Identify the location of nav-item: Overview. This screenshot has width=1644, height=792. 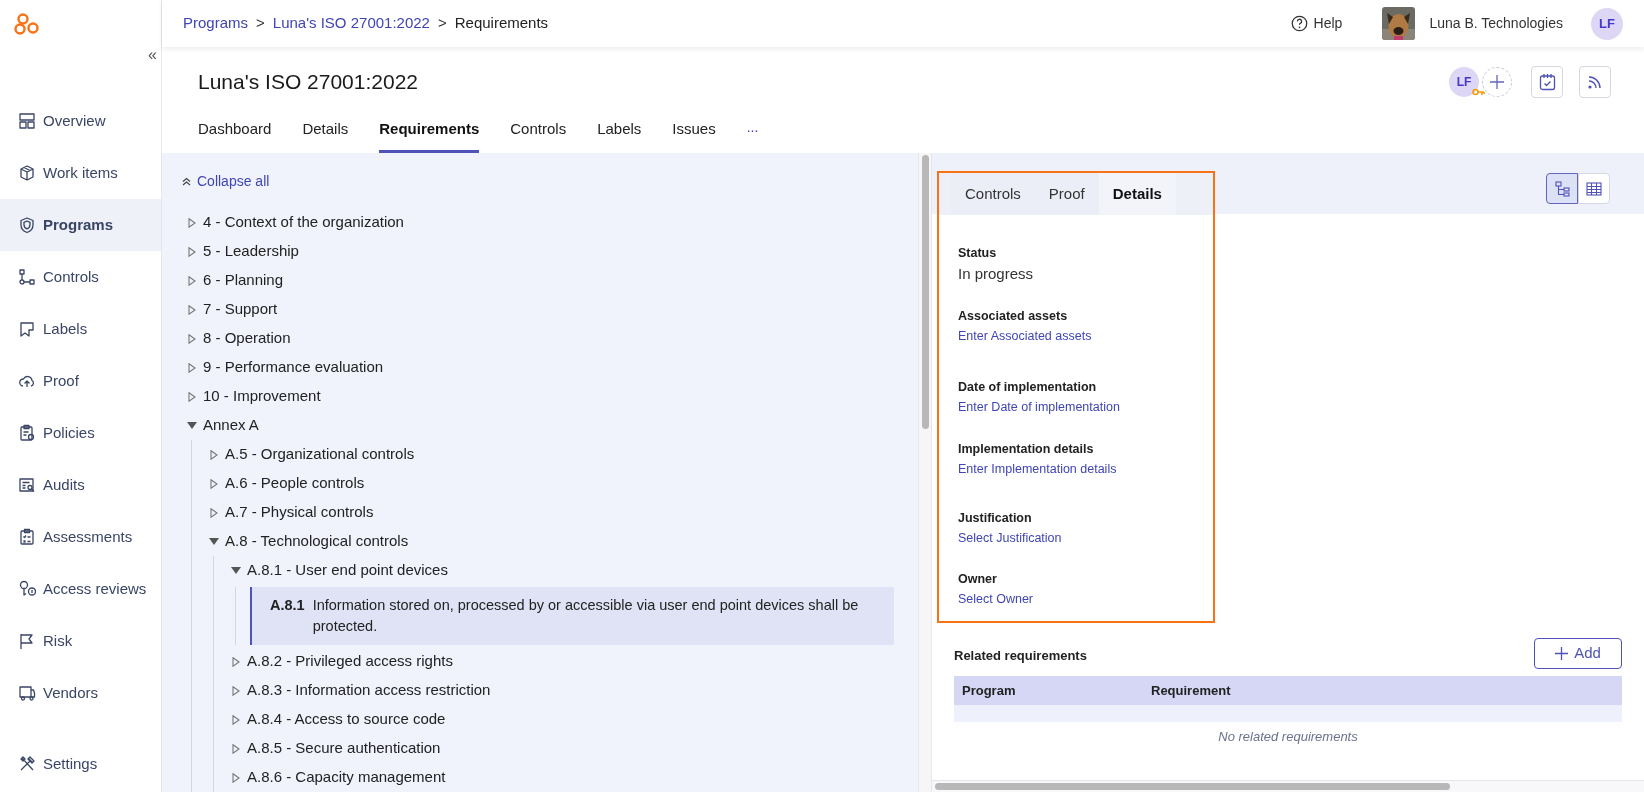
(80, 121).